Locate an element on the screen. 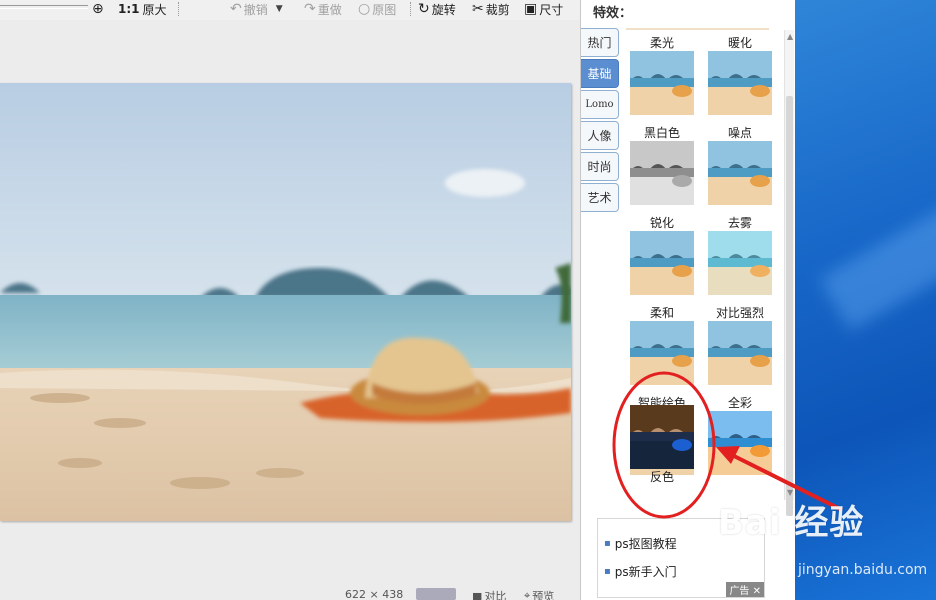  effect-label: 黑白色 is located at coordinates (661, 133).